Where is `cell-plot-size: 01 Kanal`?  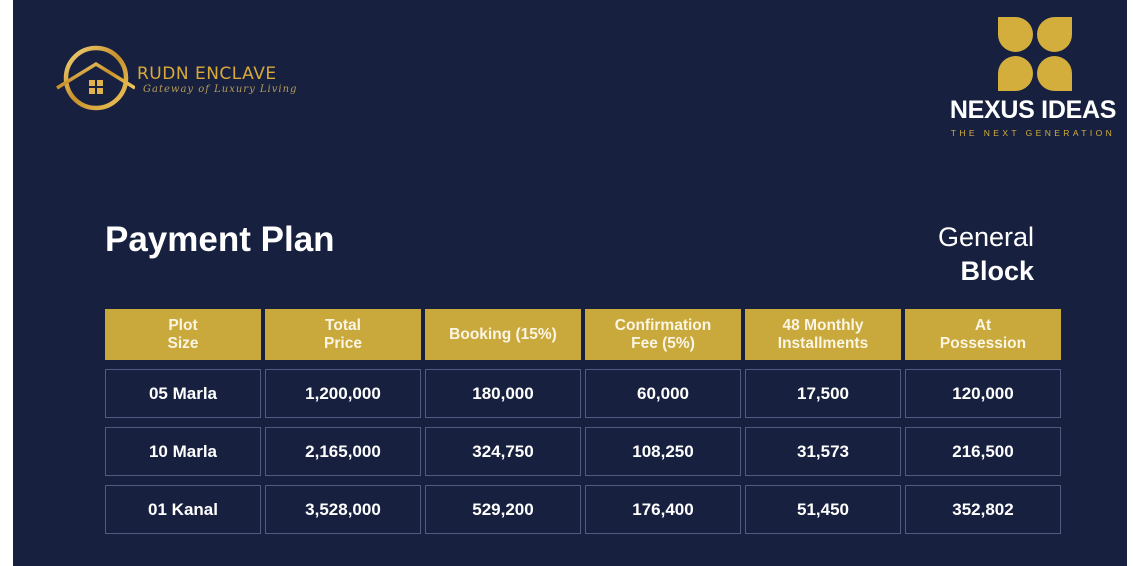
cell-plot-size: 01 Kanal is located at coordinates (183, 509).